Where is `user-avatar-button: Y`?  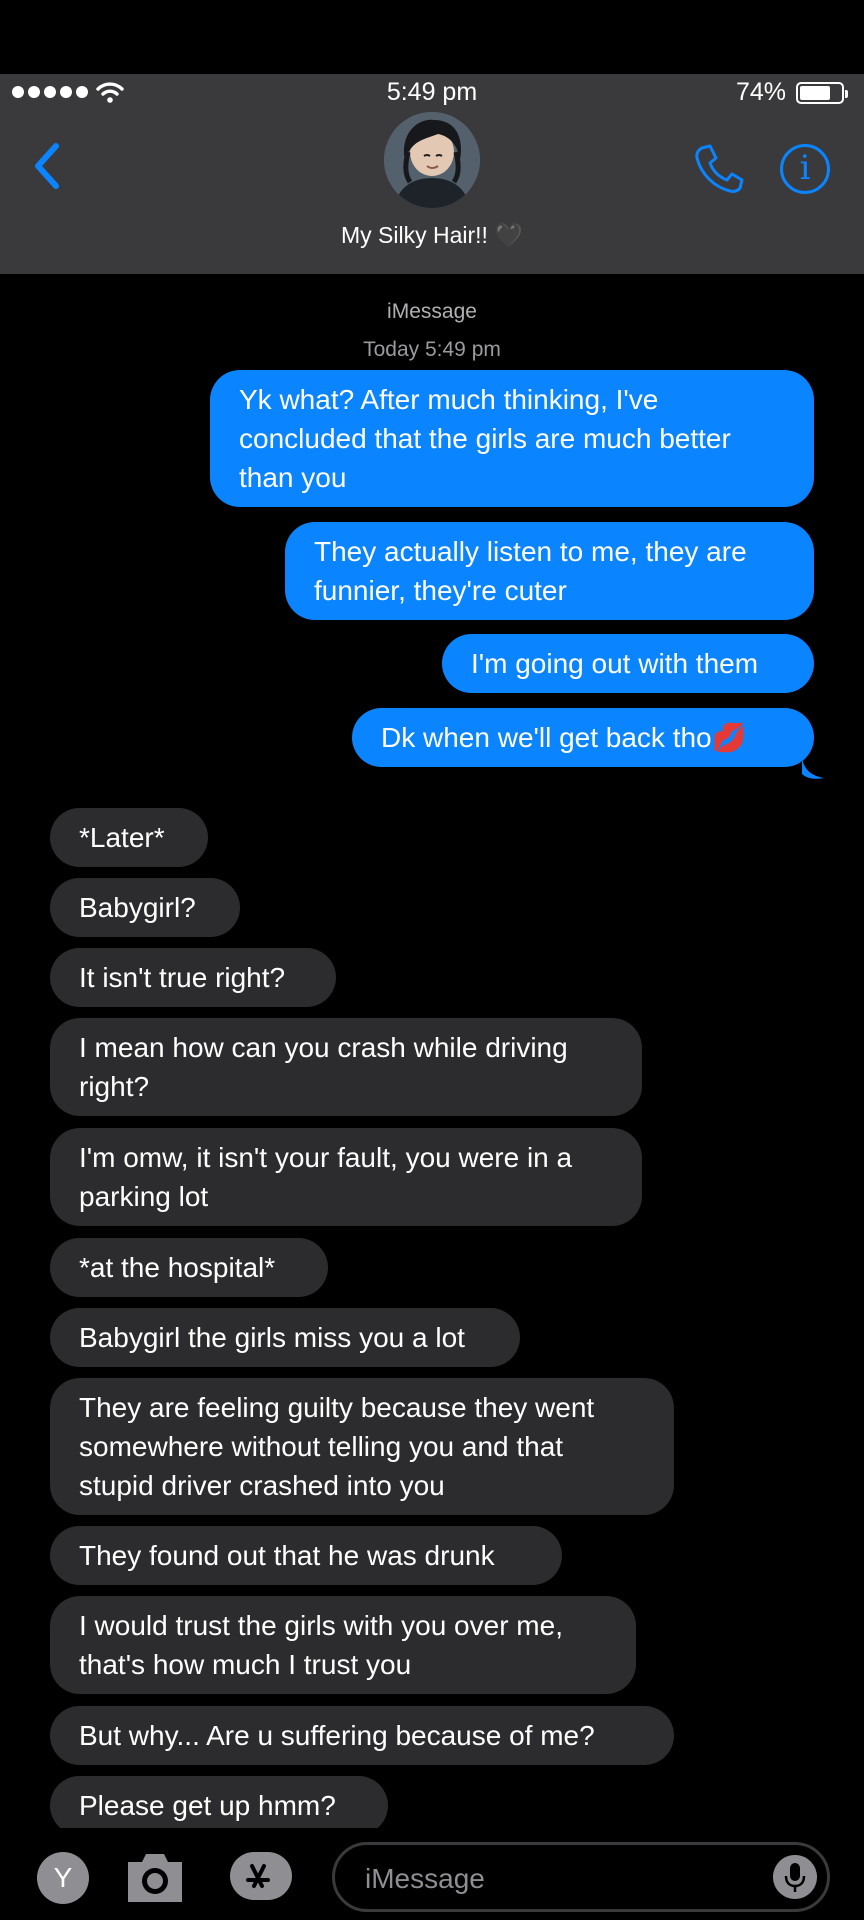 user-avatar-button: Y is located at coordinates (63, 1878).